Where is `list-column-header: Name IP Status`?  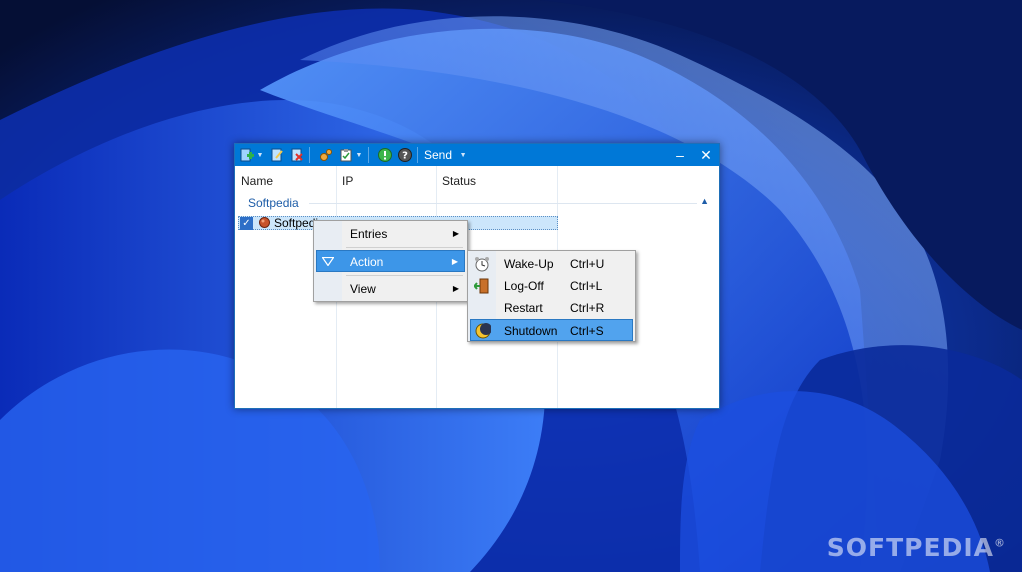
list-column-header: Name IP Status is located at coordinates (477, 181).